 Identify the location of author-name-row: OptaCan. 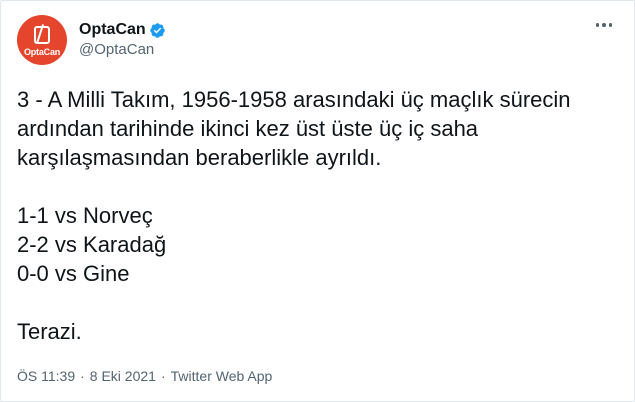
(122, 30).